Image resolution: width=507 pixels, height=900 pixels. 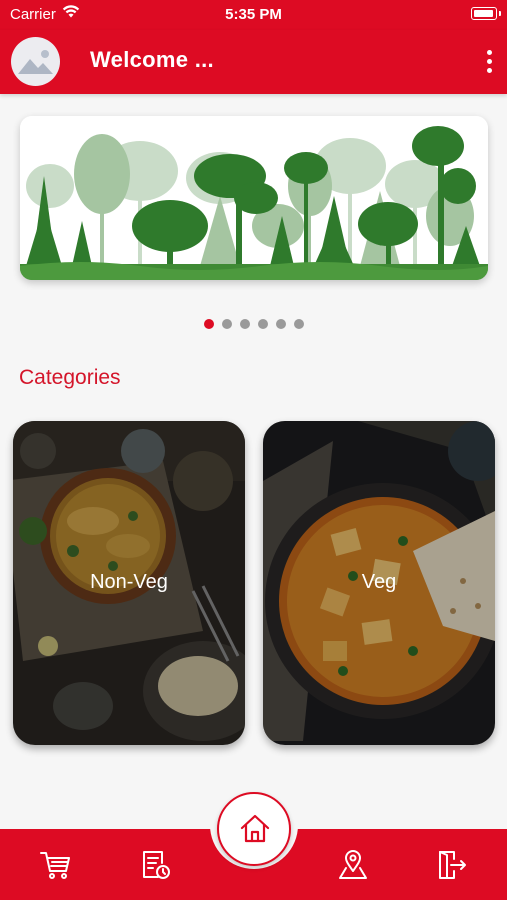 I want to click on logout-icon, so click(x=451, y=865).